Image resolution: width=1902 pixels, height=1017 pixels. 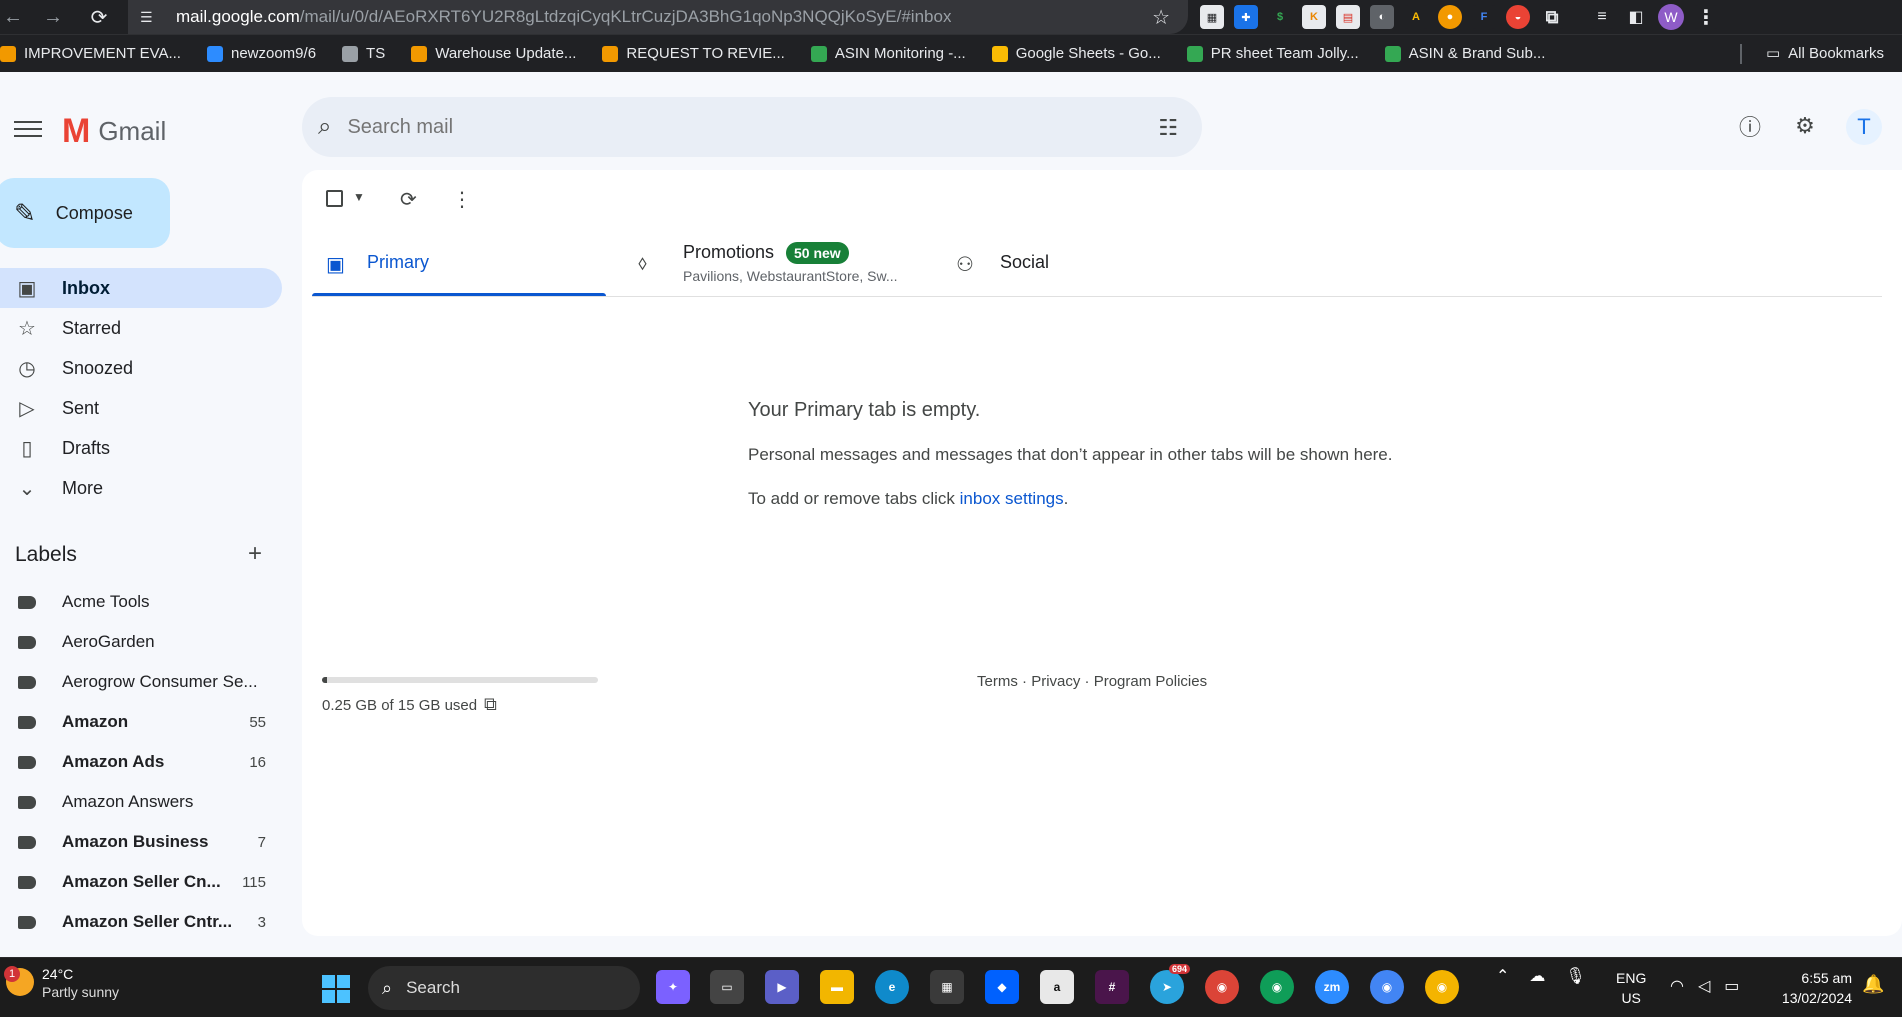 I want to click on promotions-new-badge: 50 new, so click(x=817, y=253).